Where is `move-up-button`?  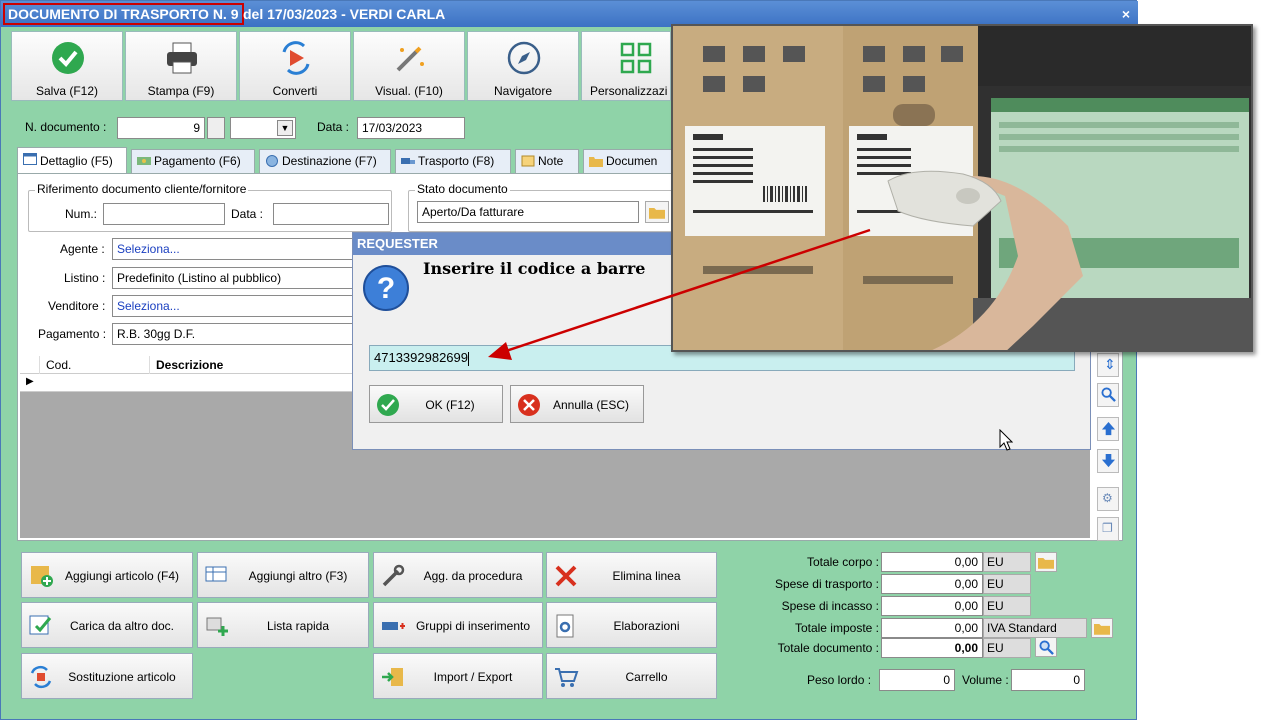
move-up-button is located at coordinates (1108, 429).